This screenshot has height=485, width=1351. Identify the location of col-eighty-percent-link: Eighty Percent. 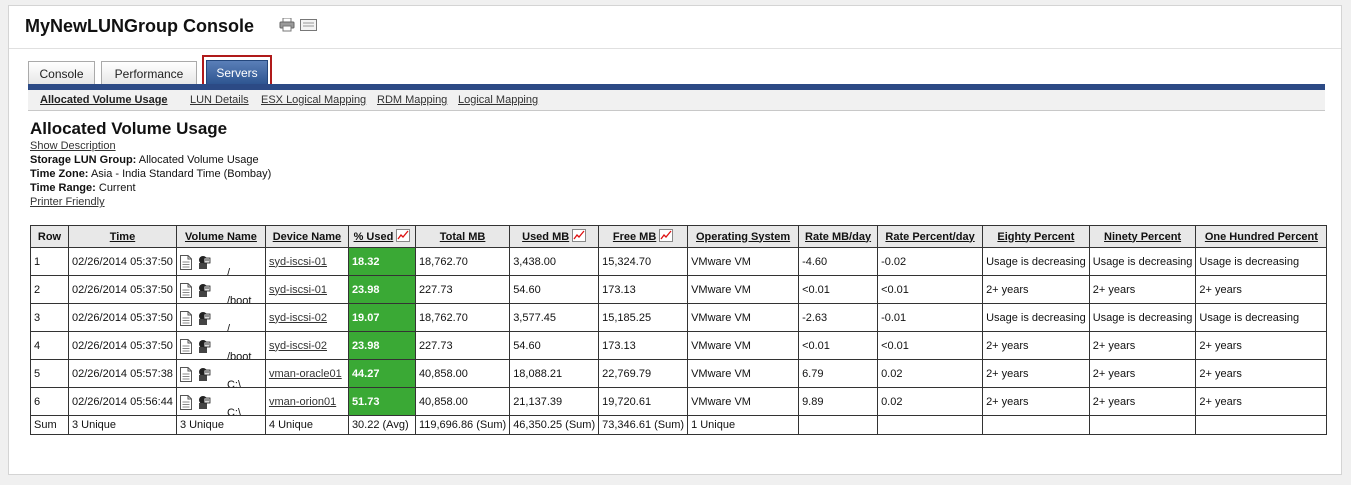
(1035, 237).